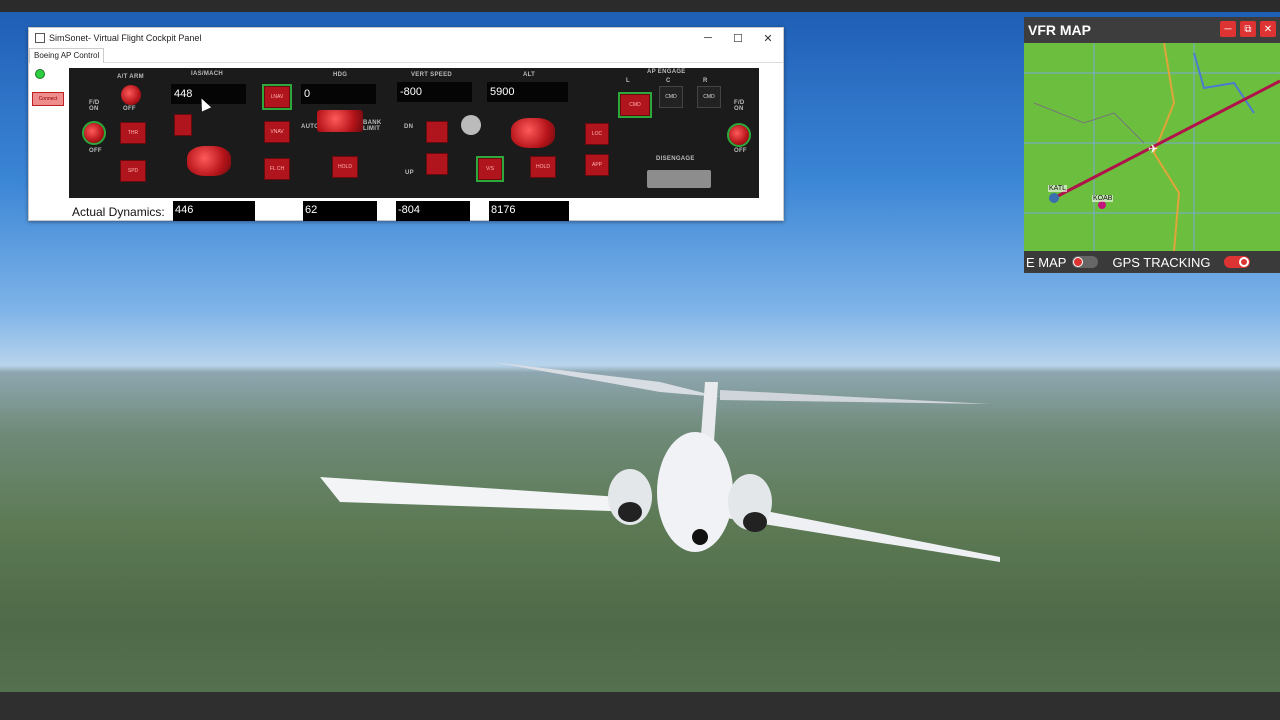 The height and width of the screenshot is (720, 1280). Describe the element at coordinates (1059, 30) in the screenshot. I see `map-title: VFR MAP` at that location.